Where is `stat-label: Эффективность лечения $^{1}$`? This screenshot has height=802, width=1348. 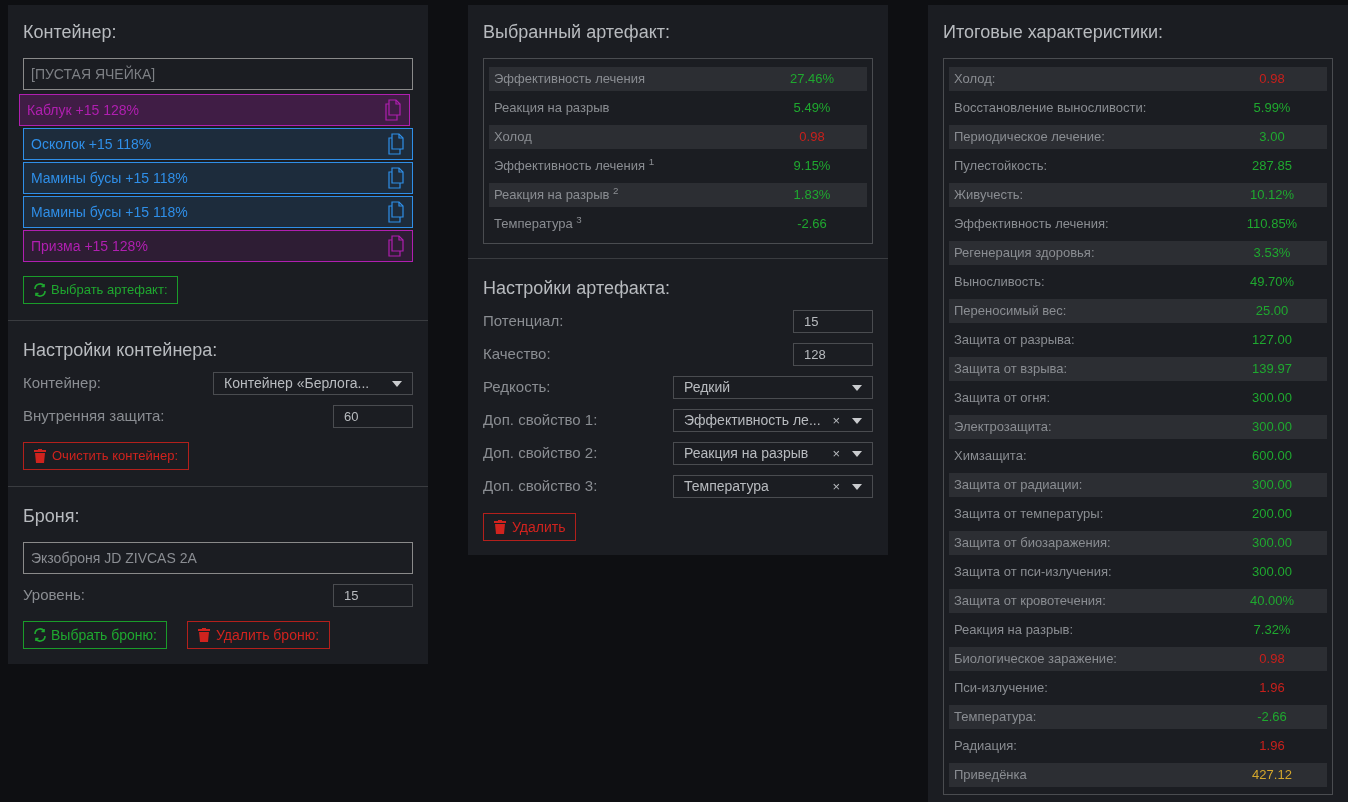 stat-label: Эффективность лечения $^{1}$ is located at coordinates (574, 165).